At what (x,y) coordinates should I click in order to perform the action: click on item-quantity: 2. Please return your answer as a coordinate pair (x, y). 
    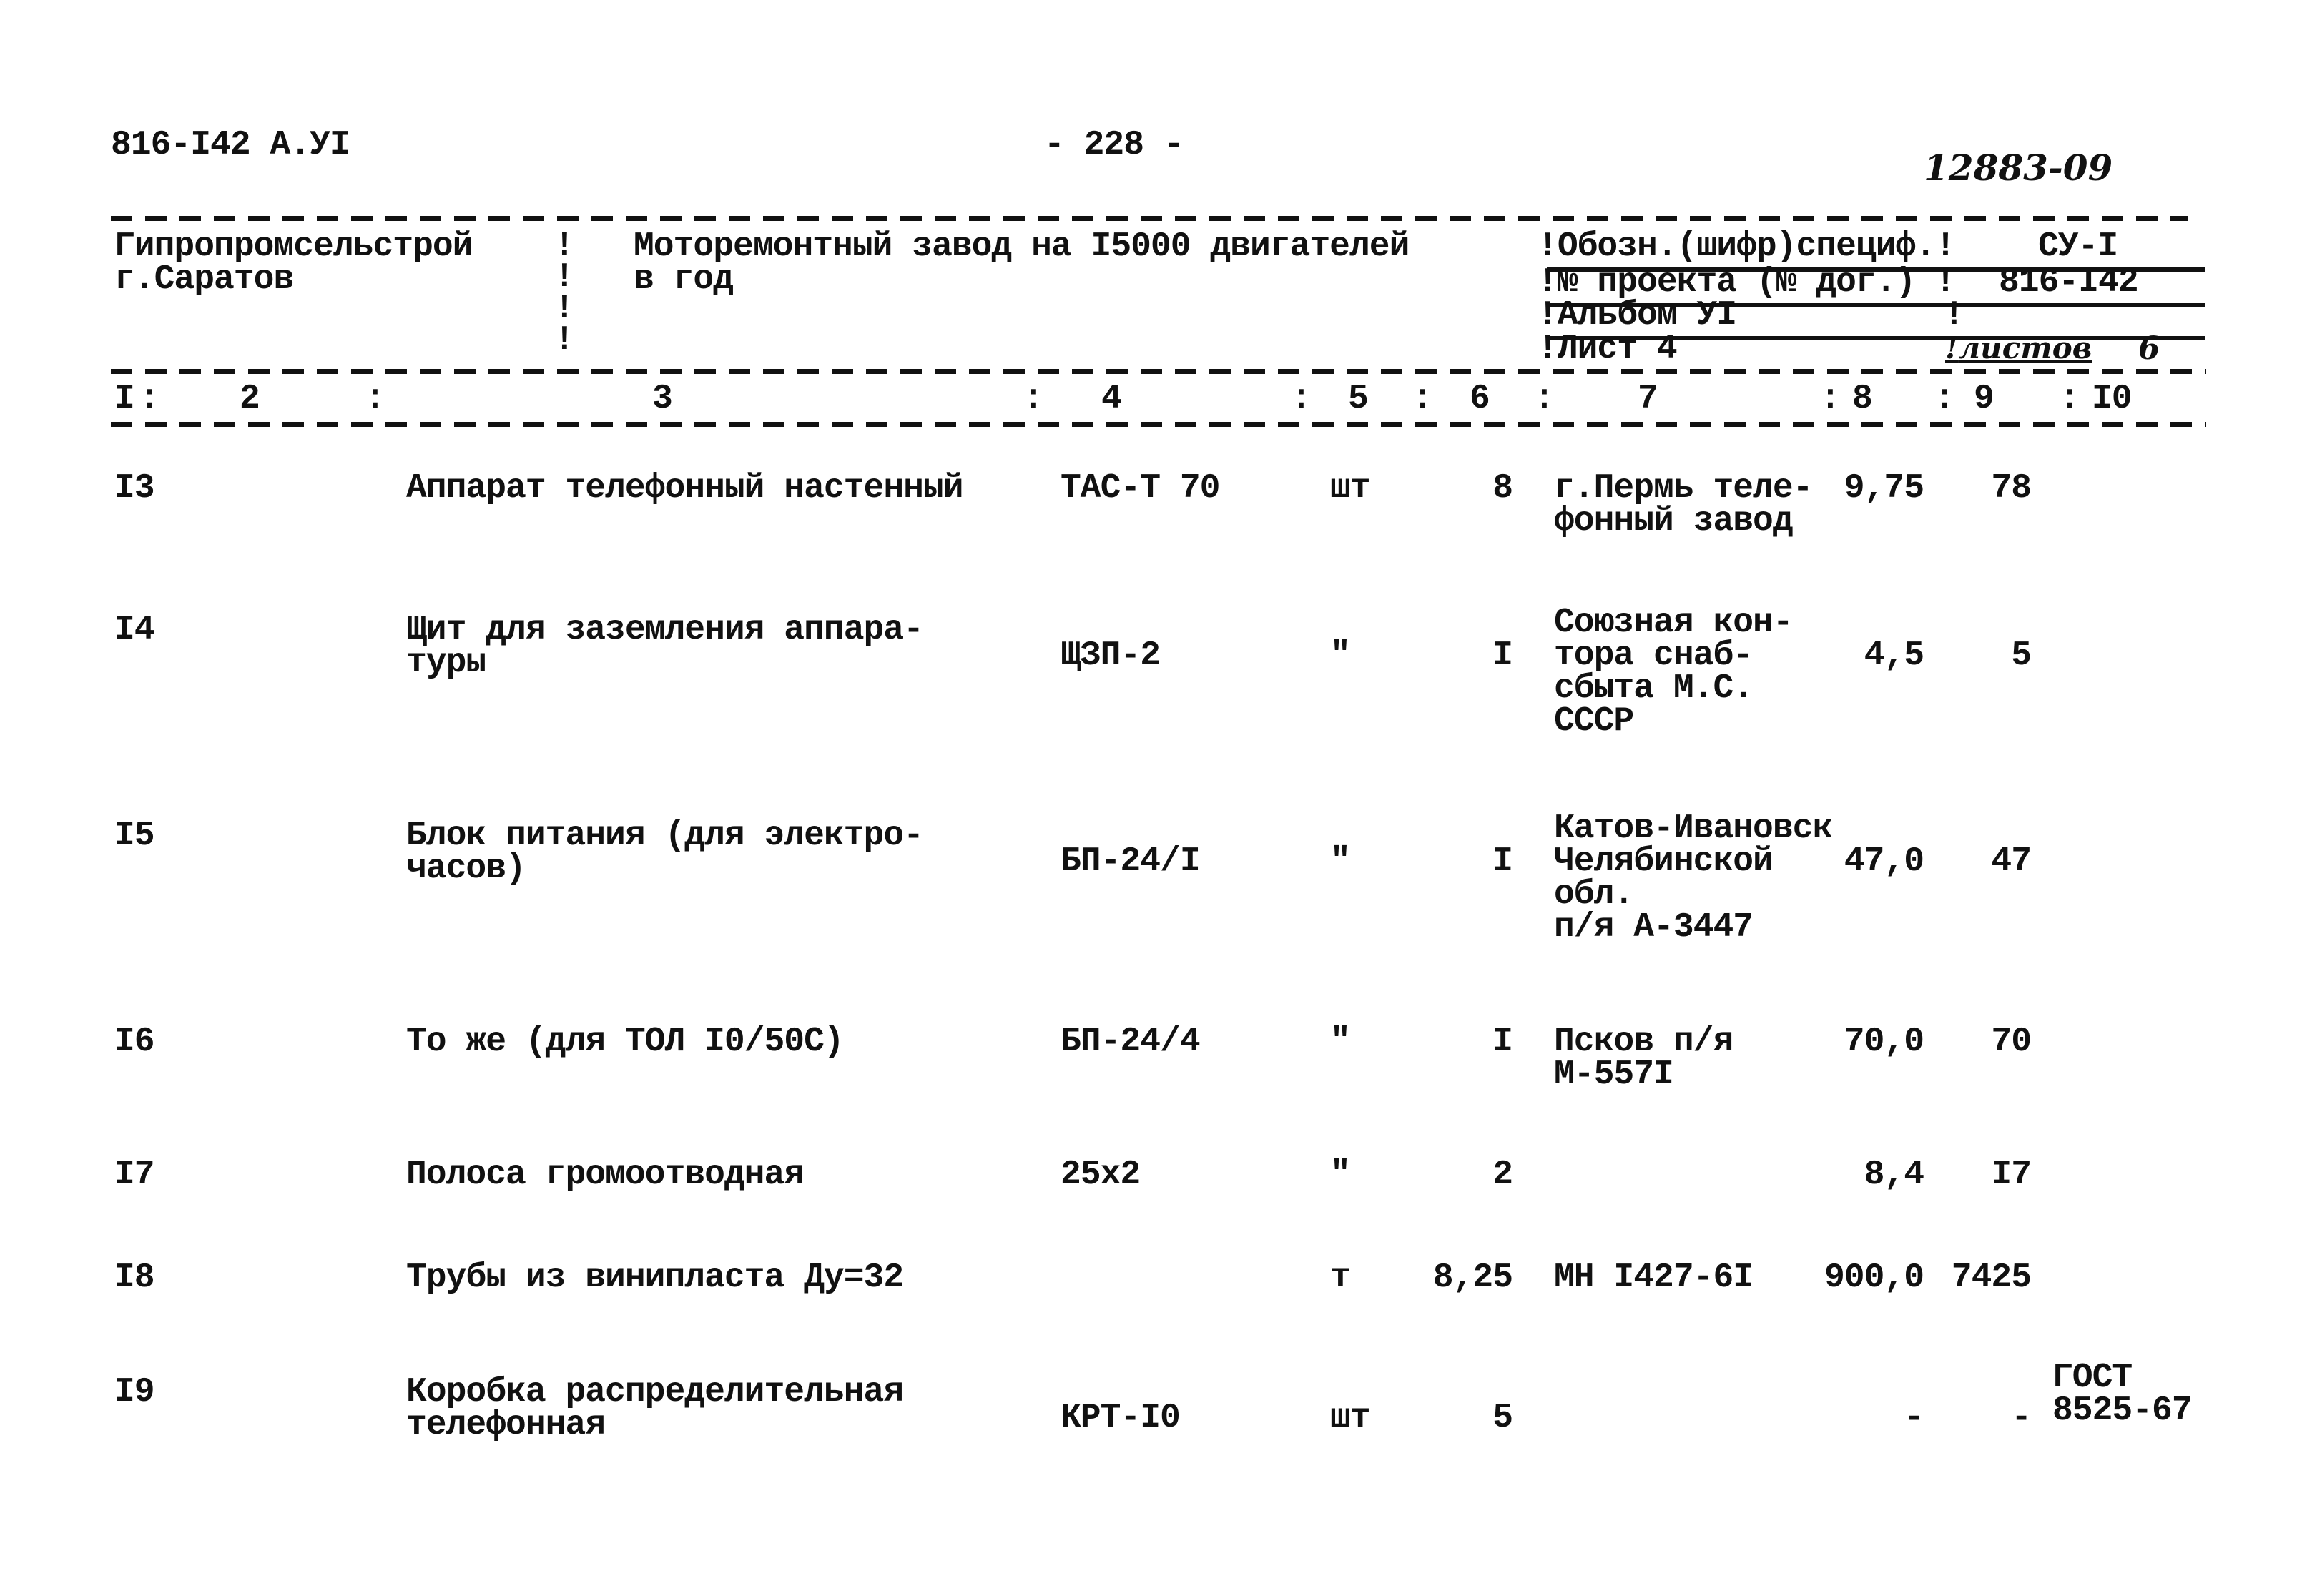
    Looking at the image, I should click on (1502, 1175).